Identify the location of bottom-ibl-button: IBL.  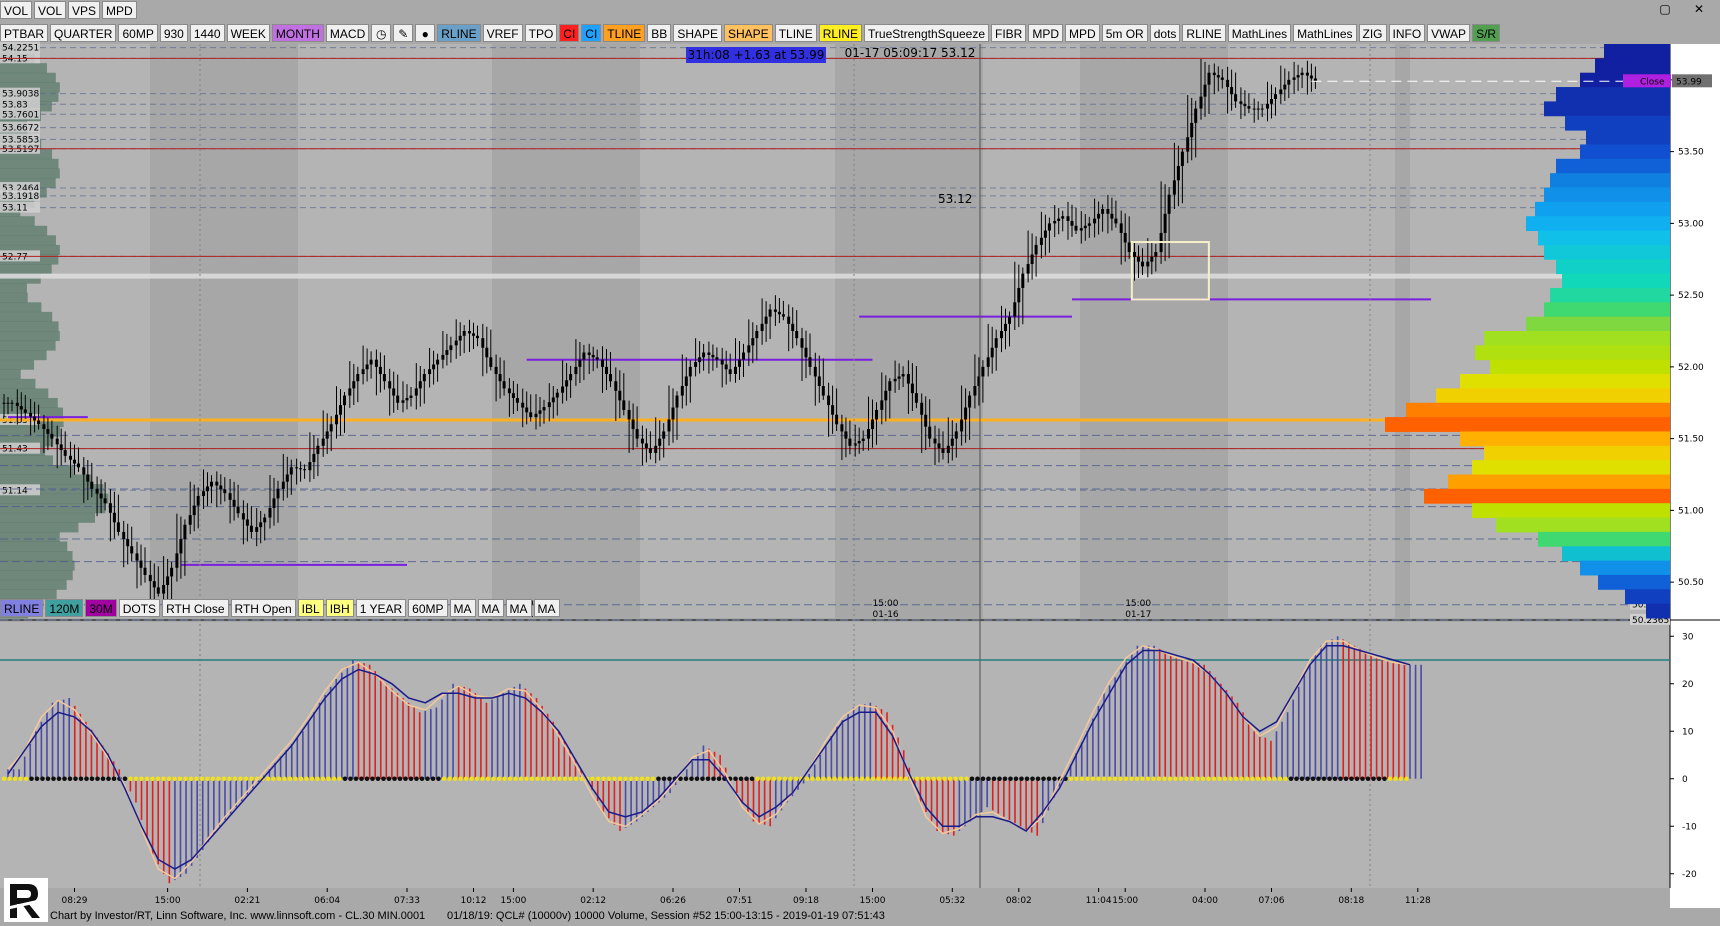
(310, 608).